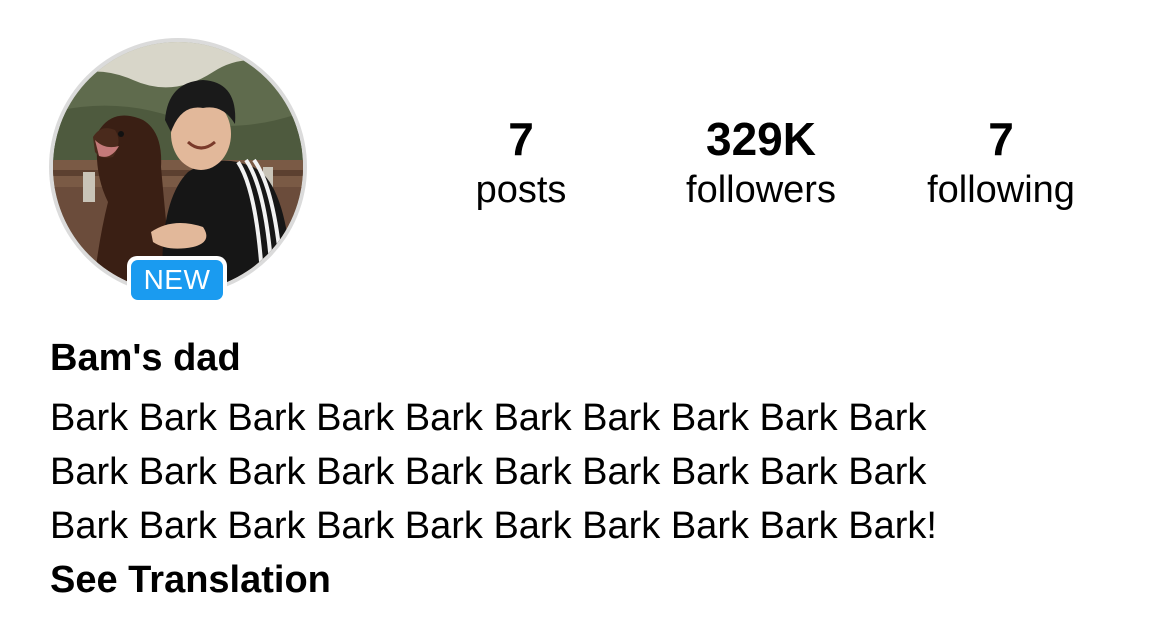 This screenshot has height=627, width=1170. I want to click on posts-stat: 7 posts, so click(521, 163).